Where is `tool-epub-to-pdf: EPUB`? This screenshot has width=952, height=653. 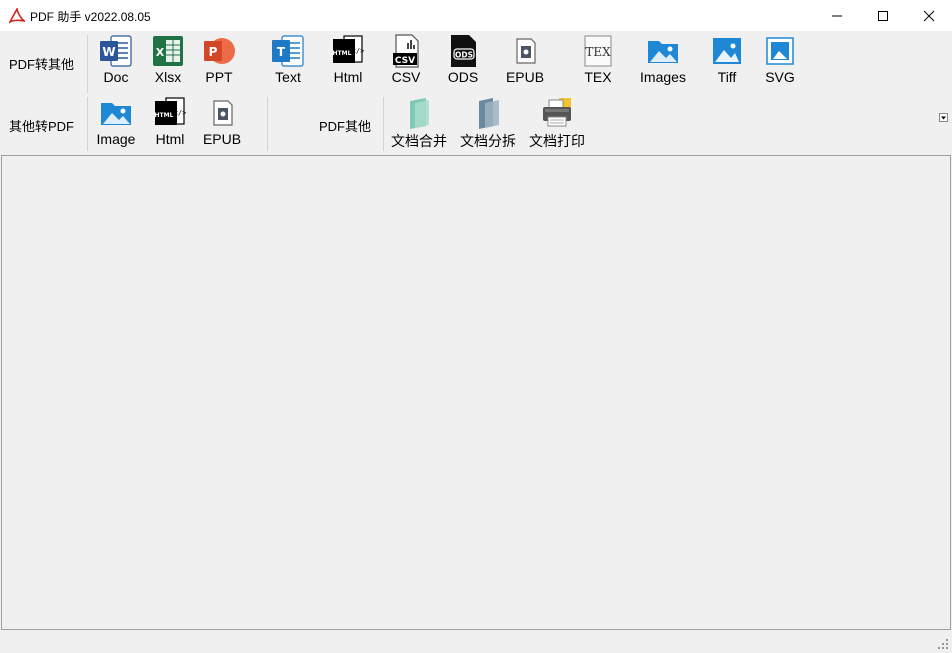
tool-epub-to-pdf: EPUB is located at coordinates (222, 124).